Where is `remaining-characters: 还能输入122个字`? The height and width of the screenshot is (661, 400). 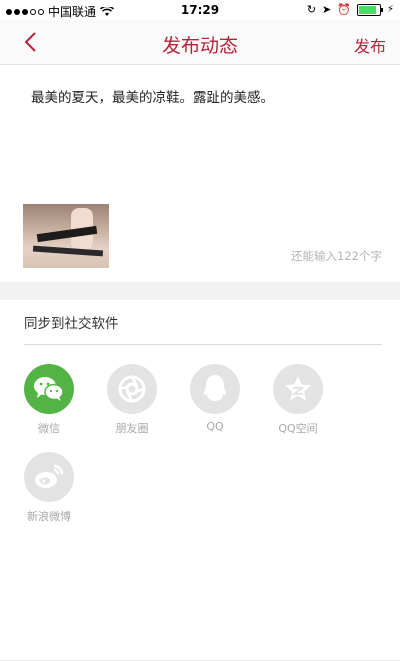
remaining-characters: 还能输入122个字 is located at coordinates (336, 256).